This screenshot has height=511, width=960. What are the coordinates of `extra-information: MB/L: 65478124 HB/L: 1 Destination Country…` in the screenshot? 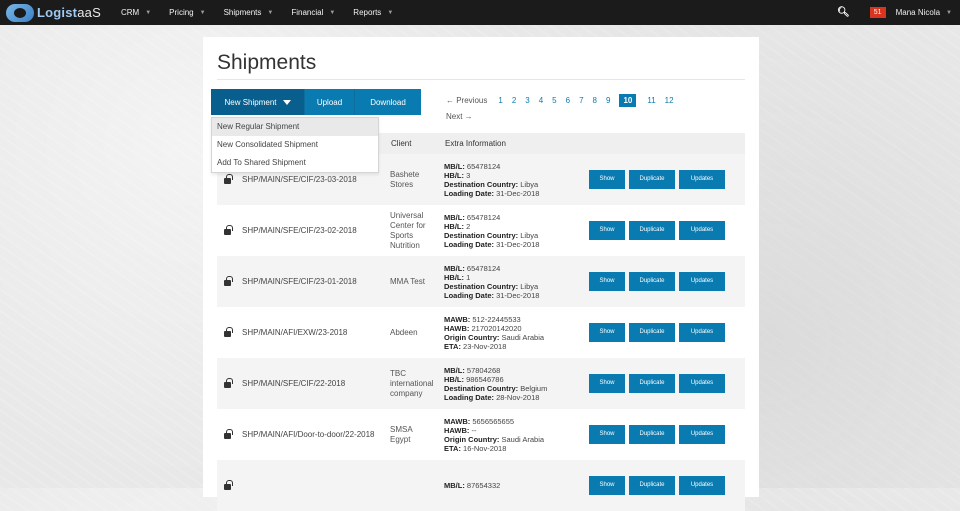 It's located at (514, 281).